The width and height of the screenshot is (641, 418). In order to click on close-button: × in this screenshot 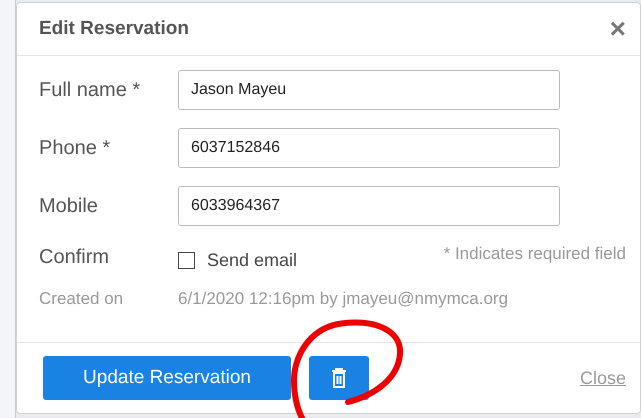, I will do `click(618, 29)`.